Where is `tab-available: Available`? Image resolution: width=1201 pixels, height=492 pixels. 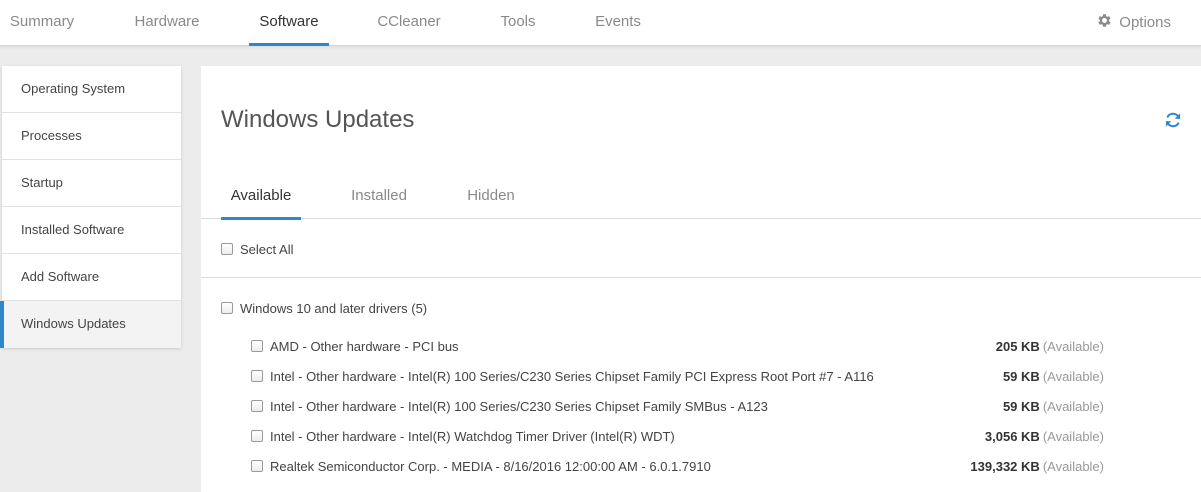 tab-available: Available is located at coordinates (261, 198).